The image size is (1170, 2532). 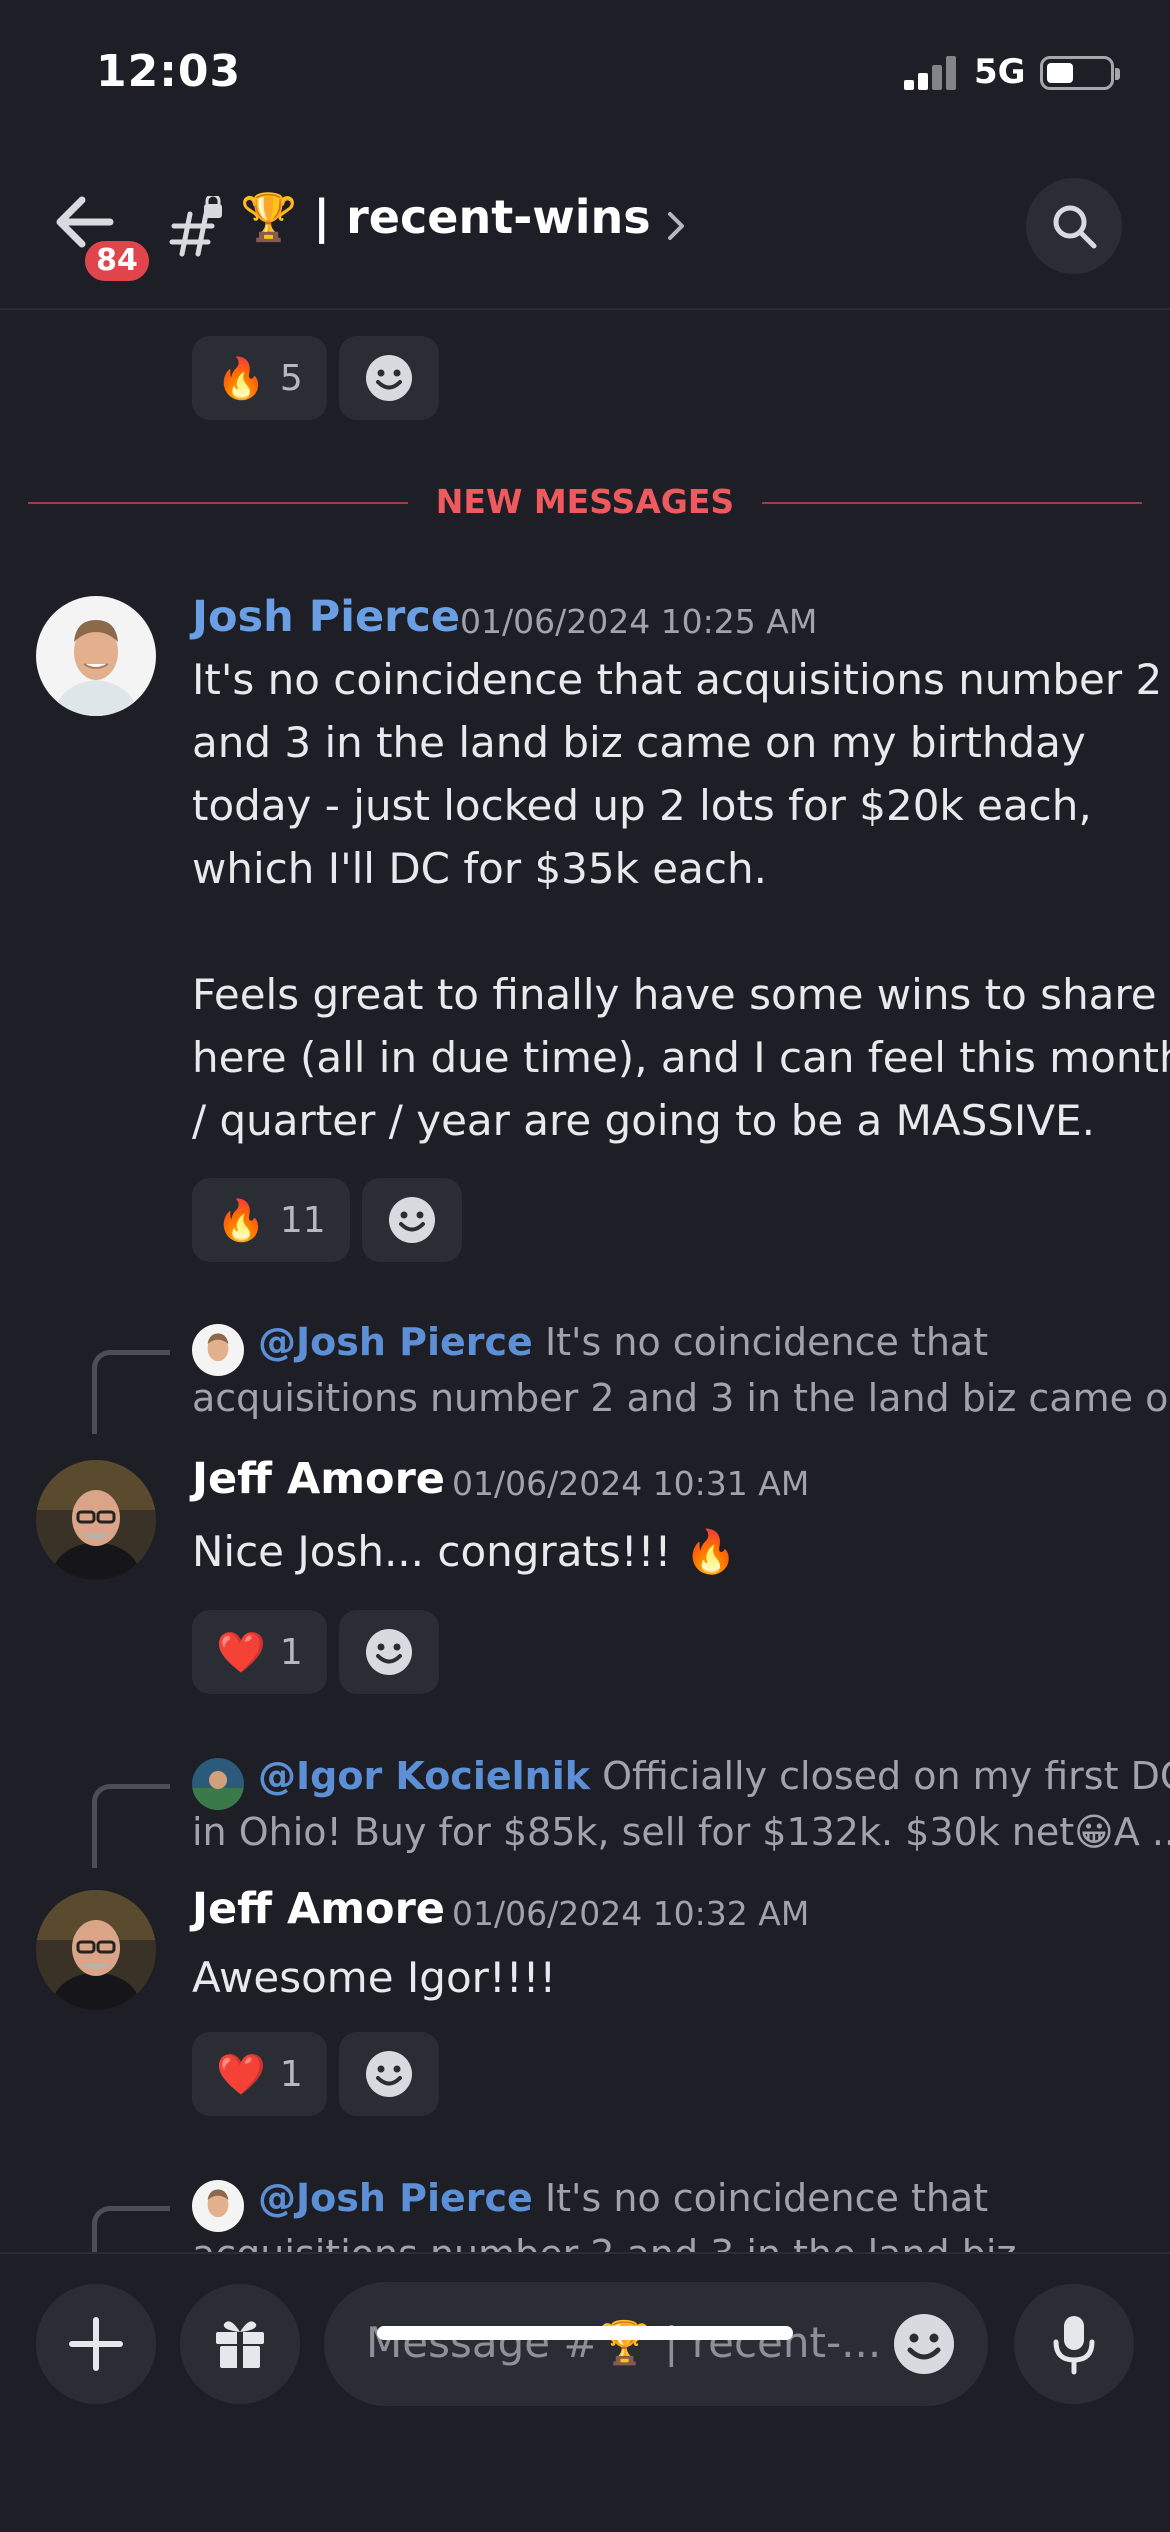 What do you see at coordinates (931, 72) in the screenshot?
I see `signal-icon` at bounding box center [931, 72].